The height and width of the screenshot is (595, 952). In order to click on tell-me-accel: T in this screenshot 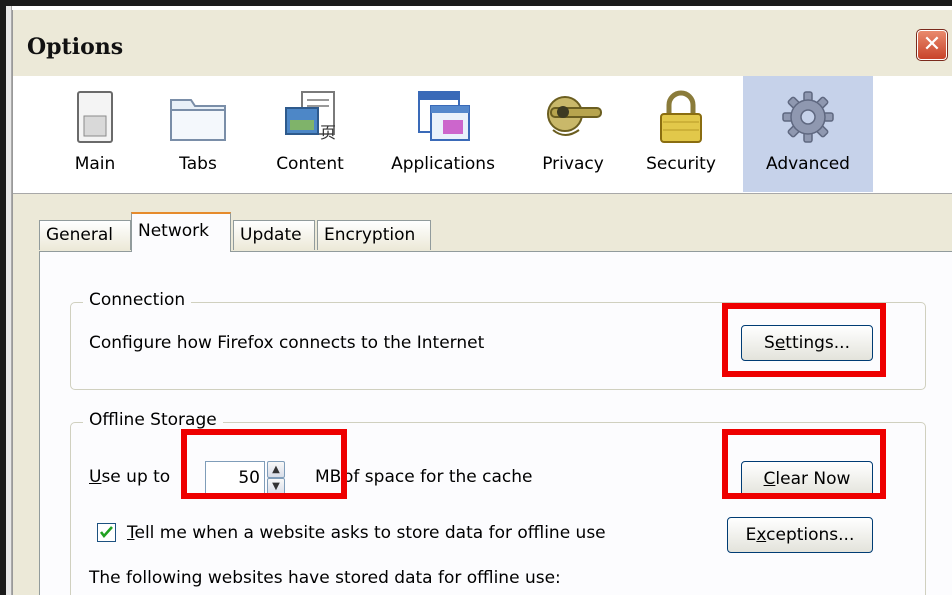, I will do `click(131, 533)`.